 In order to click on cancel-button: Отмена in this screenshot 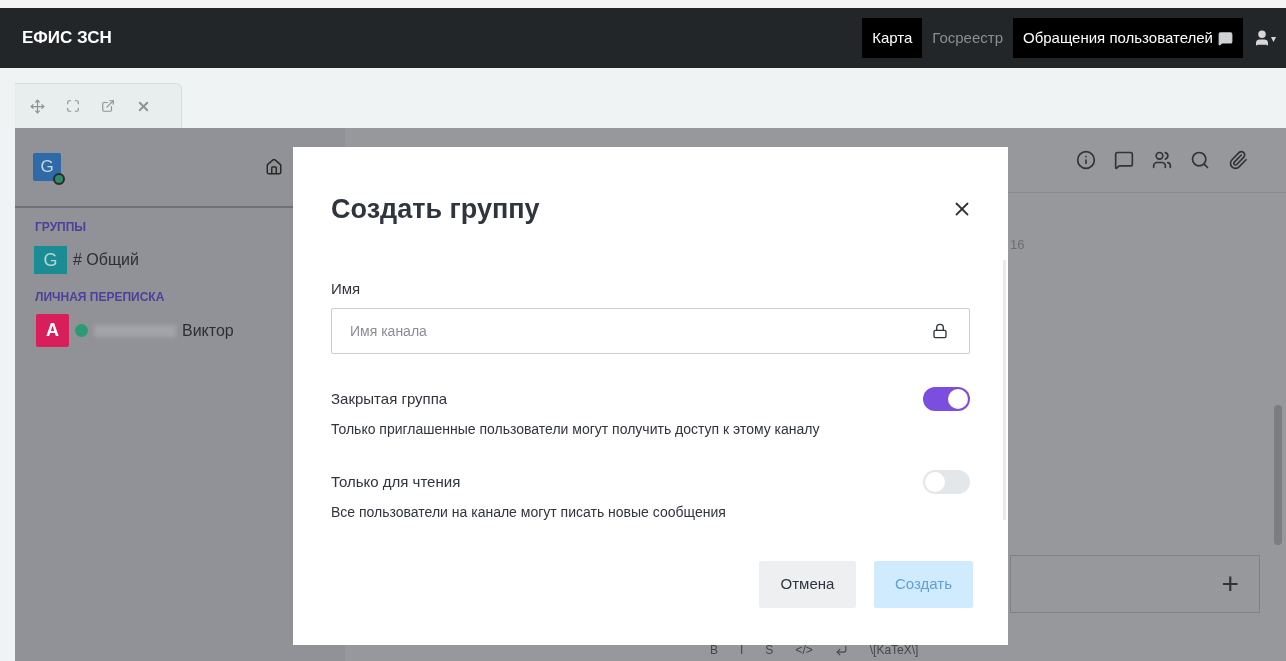, I will do `click(807, 584)`.